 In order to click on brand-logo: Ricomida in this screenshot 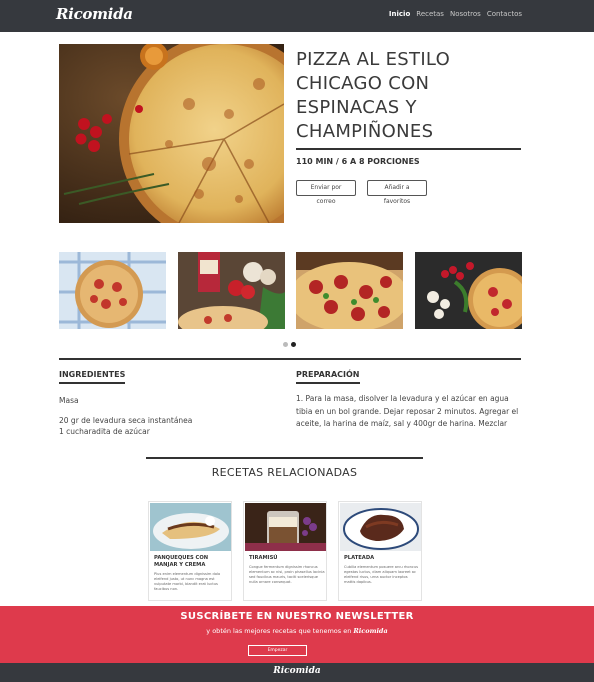, I will do `click(94, 14)`.